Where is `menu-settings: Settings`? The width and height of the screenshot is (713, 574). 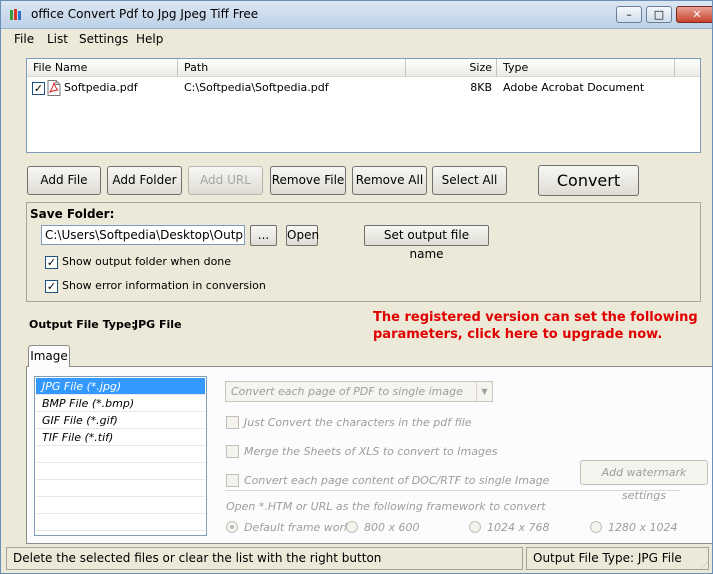 menu-settings: Settings is located at coordinates (103, 39).